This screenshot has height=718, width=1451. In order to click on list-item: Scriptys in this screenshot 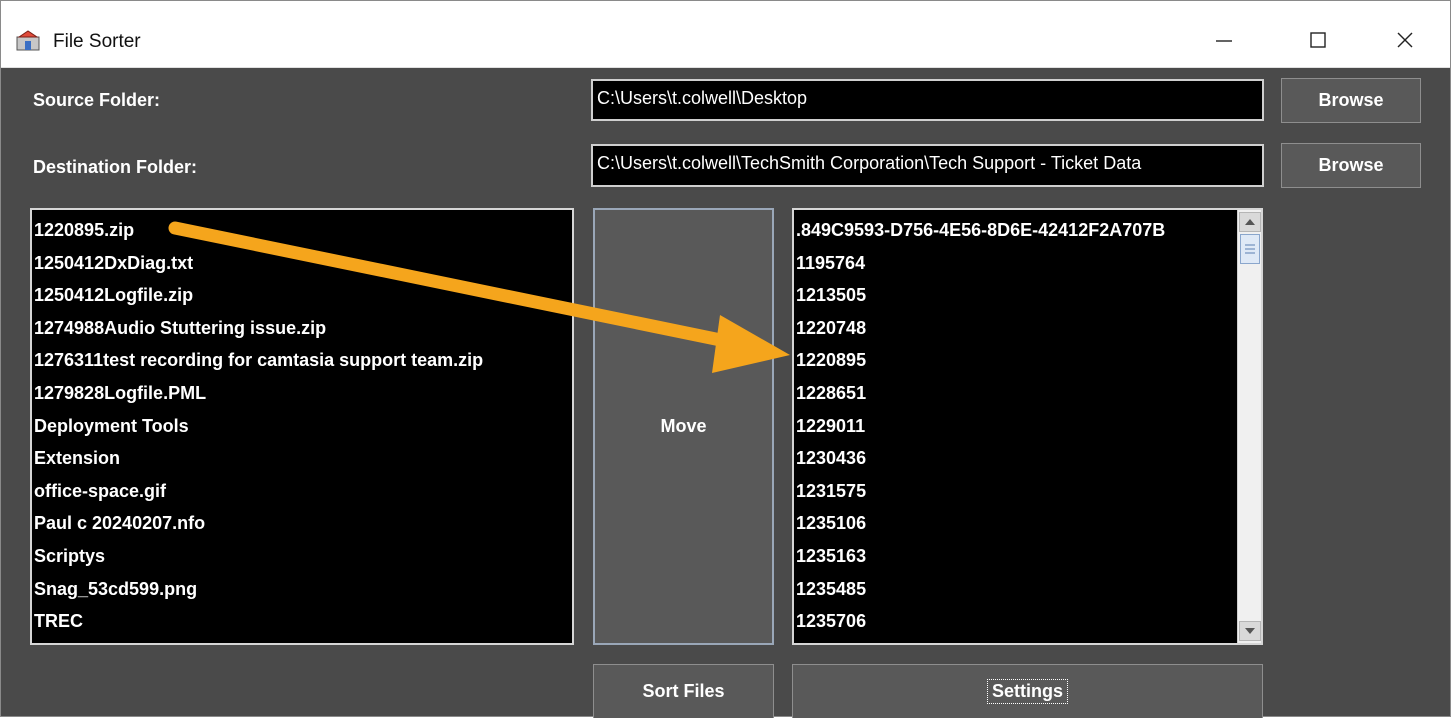, I will do `click(302, 556)`.